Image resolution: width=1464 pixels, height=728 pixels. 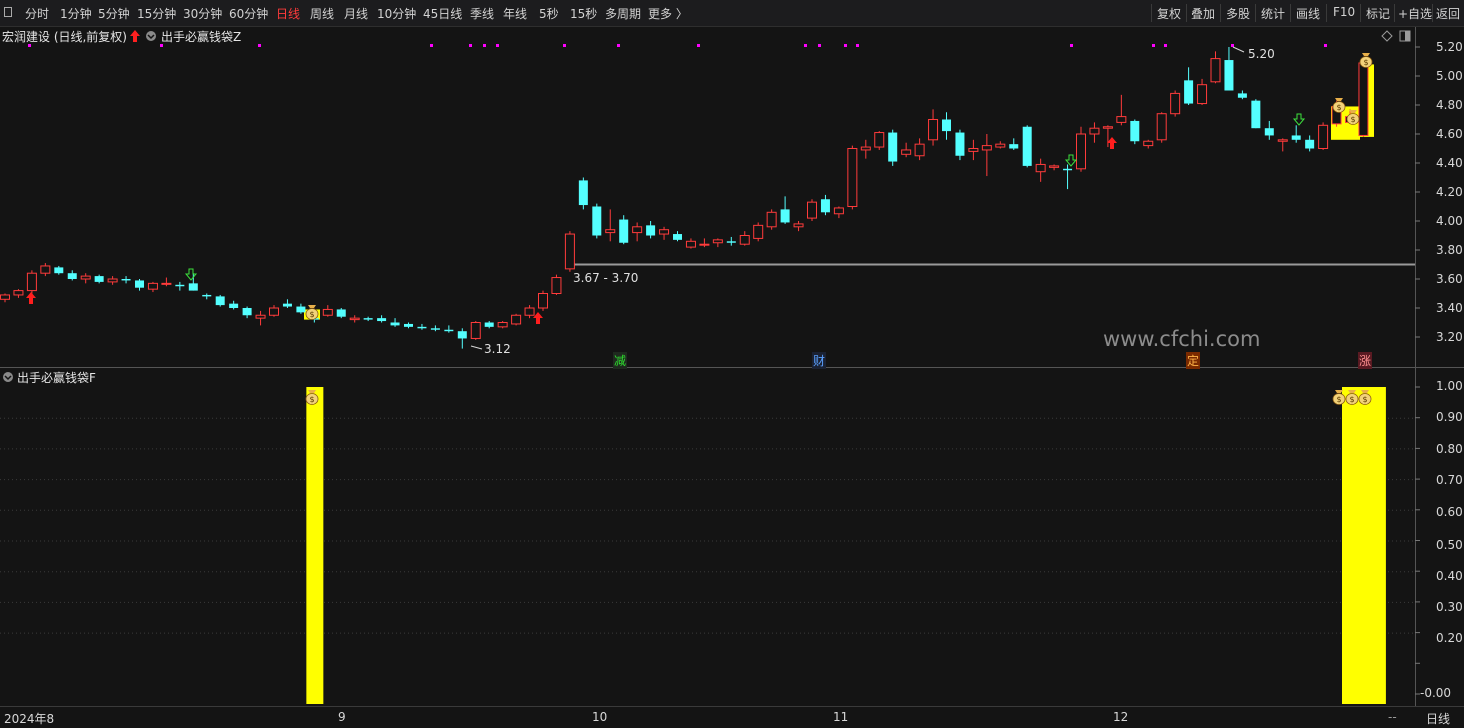 What do you see at coordinates (1365, 360) in the screenshot?
I see `event-marker-zhang: 涨` at bounding box center [1365, 360].